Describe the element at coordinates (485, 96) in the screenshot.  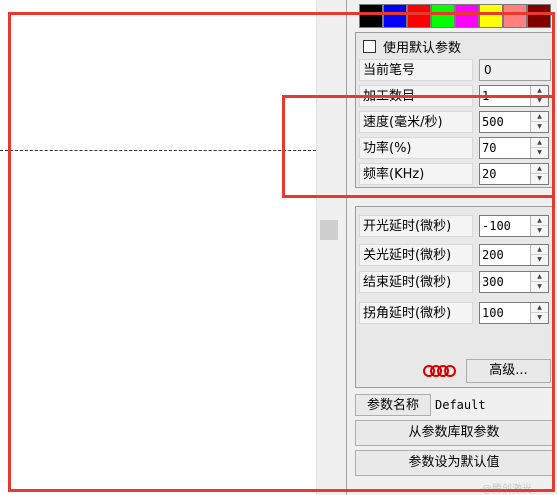
I see `process-count-value: 1` at that location.